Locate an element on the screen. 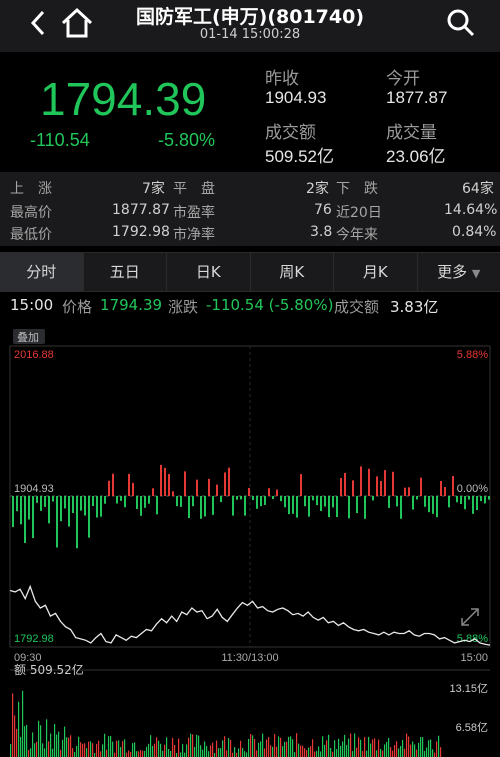 The height and width of the screenshot is (757, 500). back-arrow-icon is located at coordinates (38, 23).